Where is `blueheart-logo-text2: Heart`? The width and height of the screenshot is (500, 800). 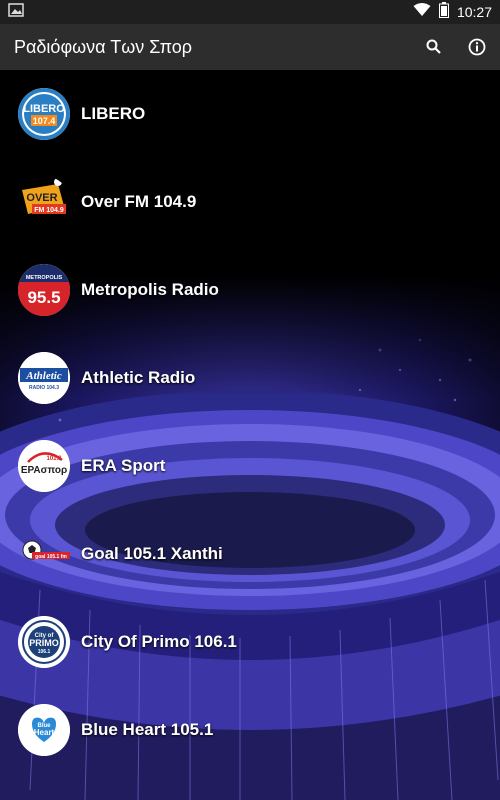 blueheart-logo-text2: Heart is located at coordinates (44, 732).